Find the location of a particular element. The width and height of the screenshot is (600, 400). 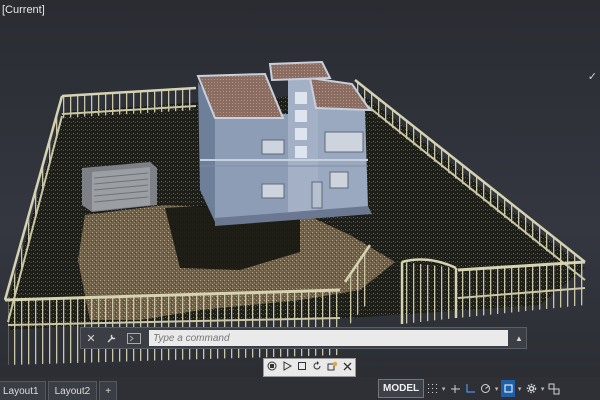

rotate-icon is located at coordinates (317, 367).